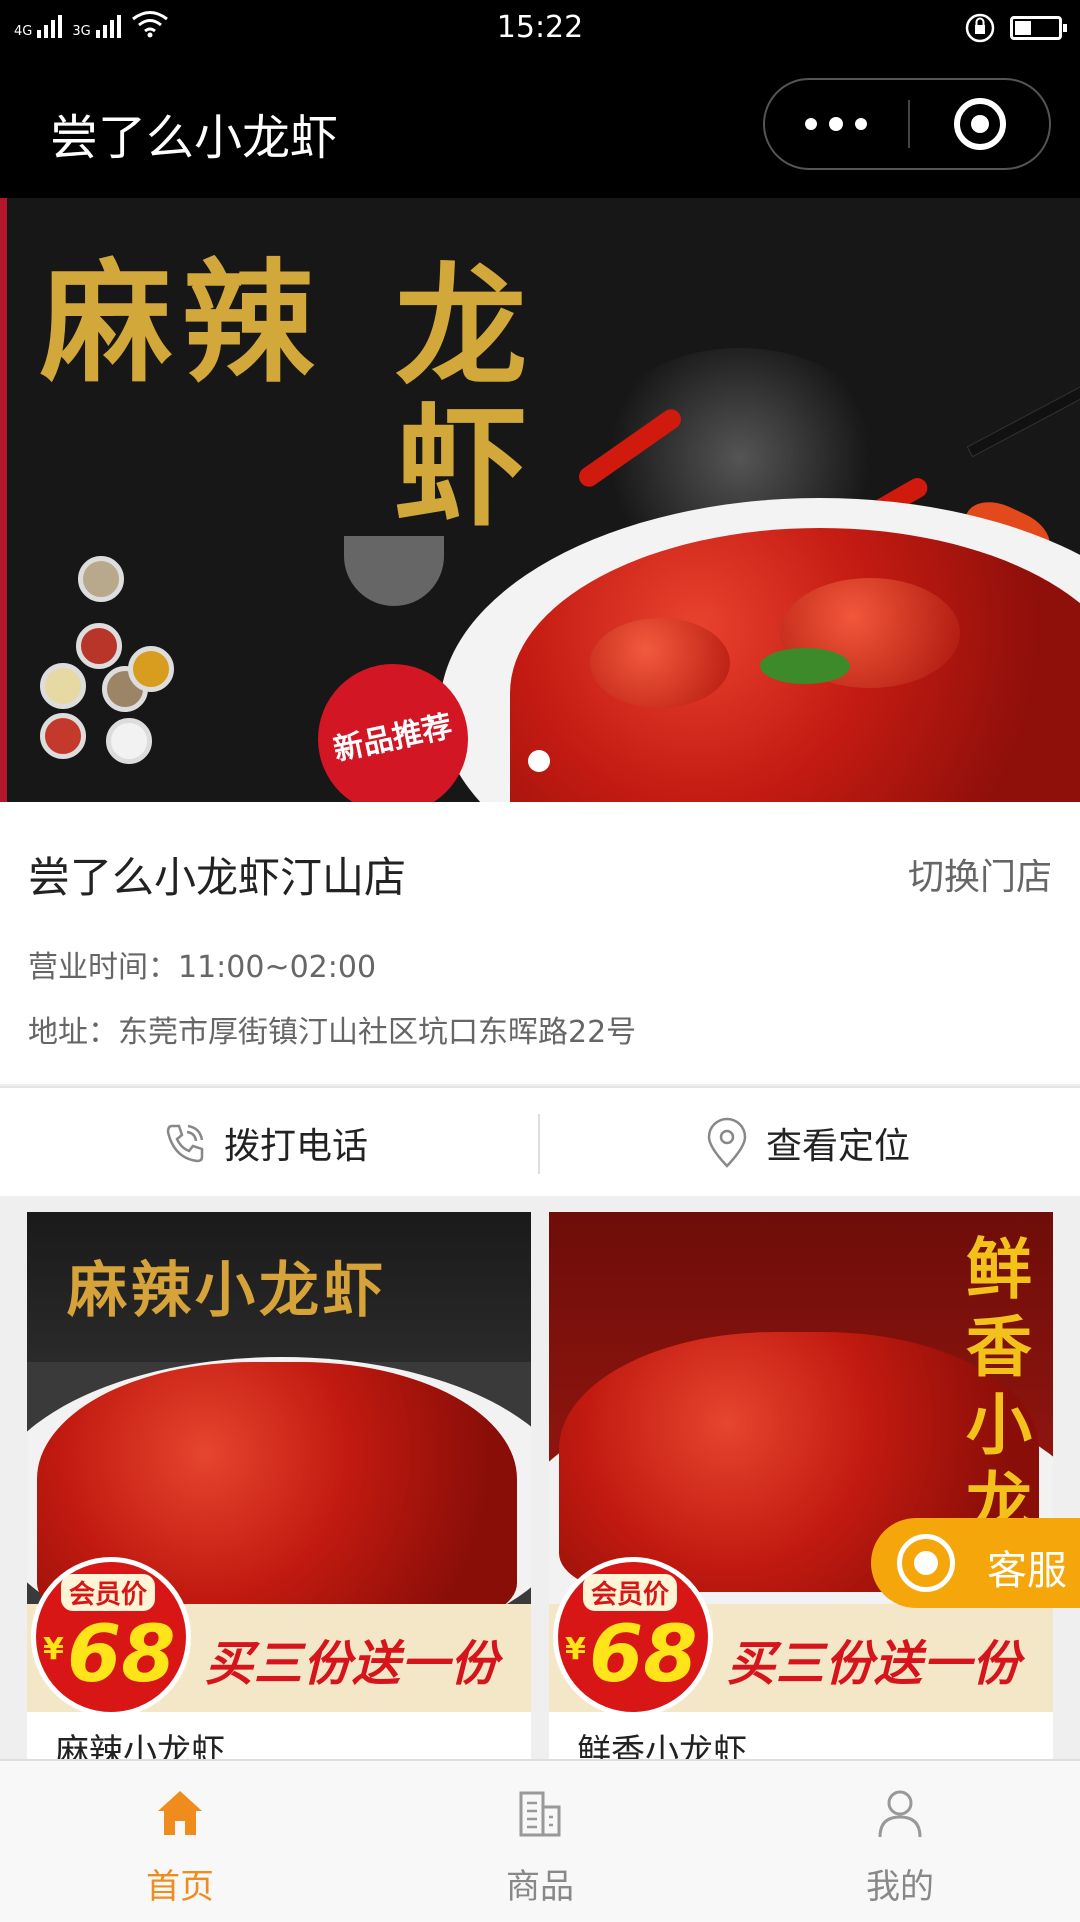  What do you see at coordinates (182, 323) in the screenshot?
I see `banner-headline-left: 麻辣` at bounding box center [182, 323].